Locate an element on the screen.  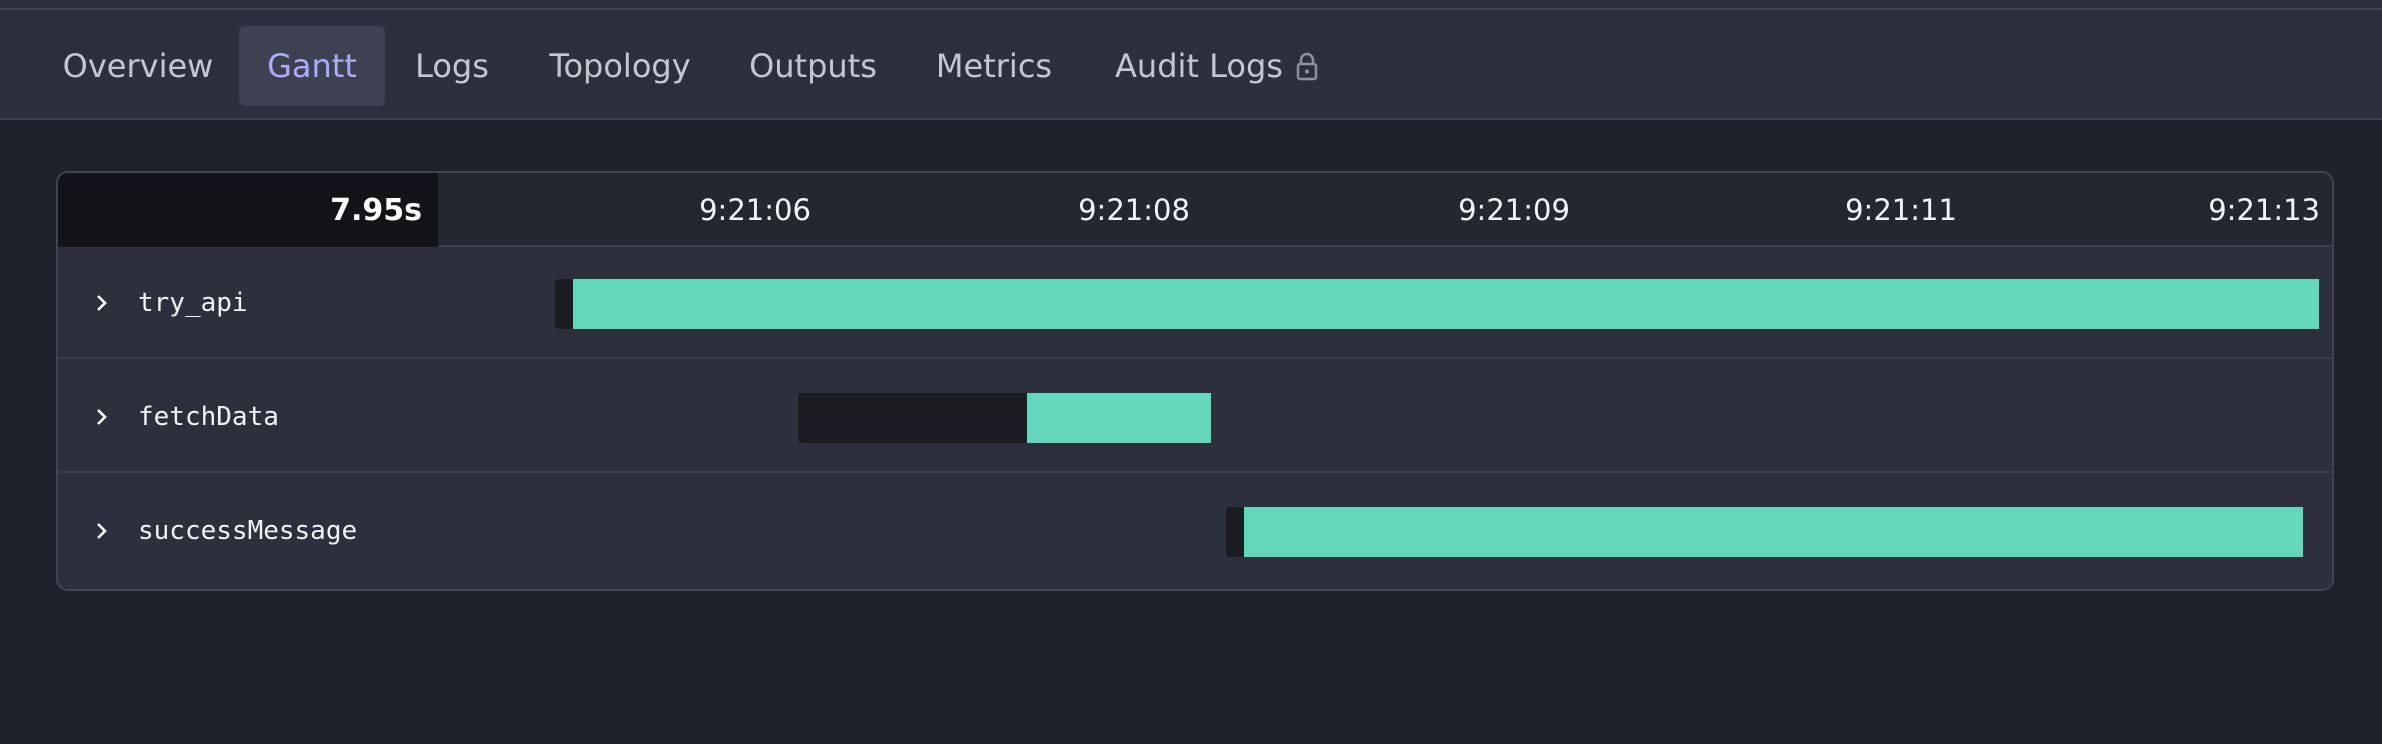
tab-topology: Topology is located at coordinates (620, 66).